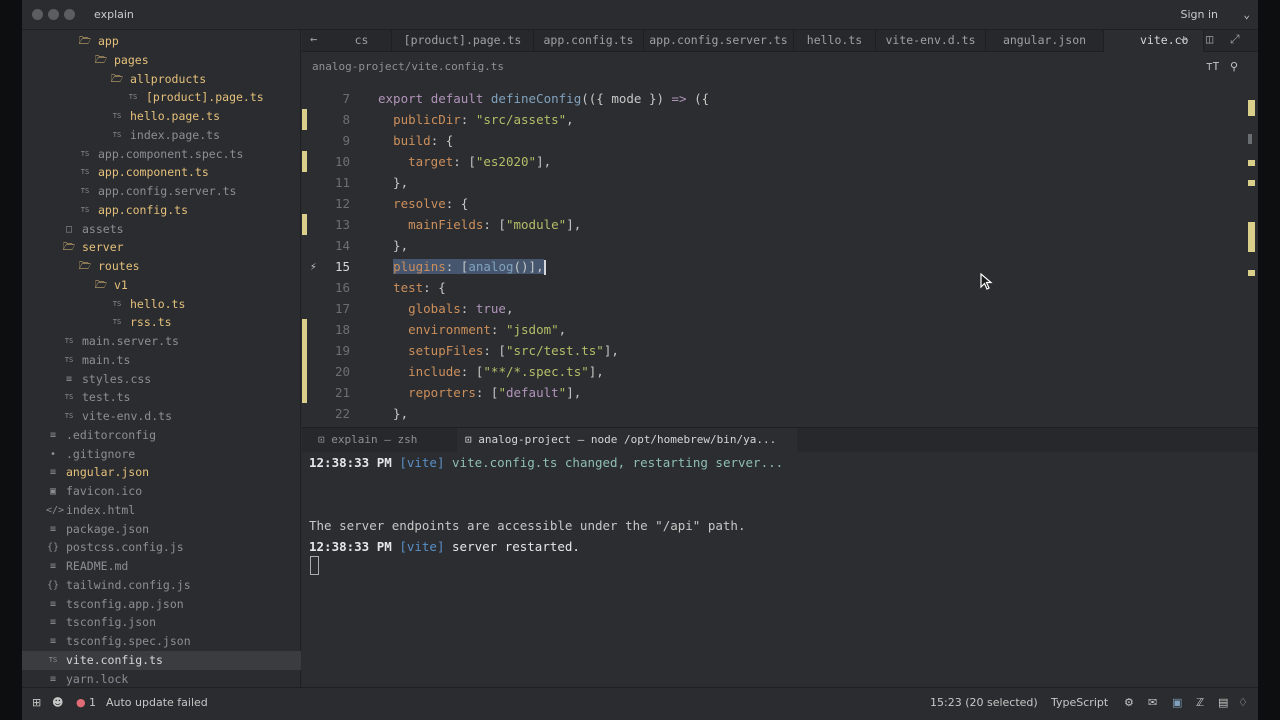 The height and width of the screenshot is (720, 1280). I want to click on file-tree-item: ▣ favicon.ico, so click(161, 491).